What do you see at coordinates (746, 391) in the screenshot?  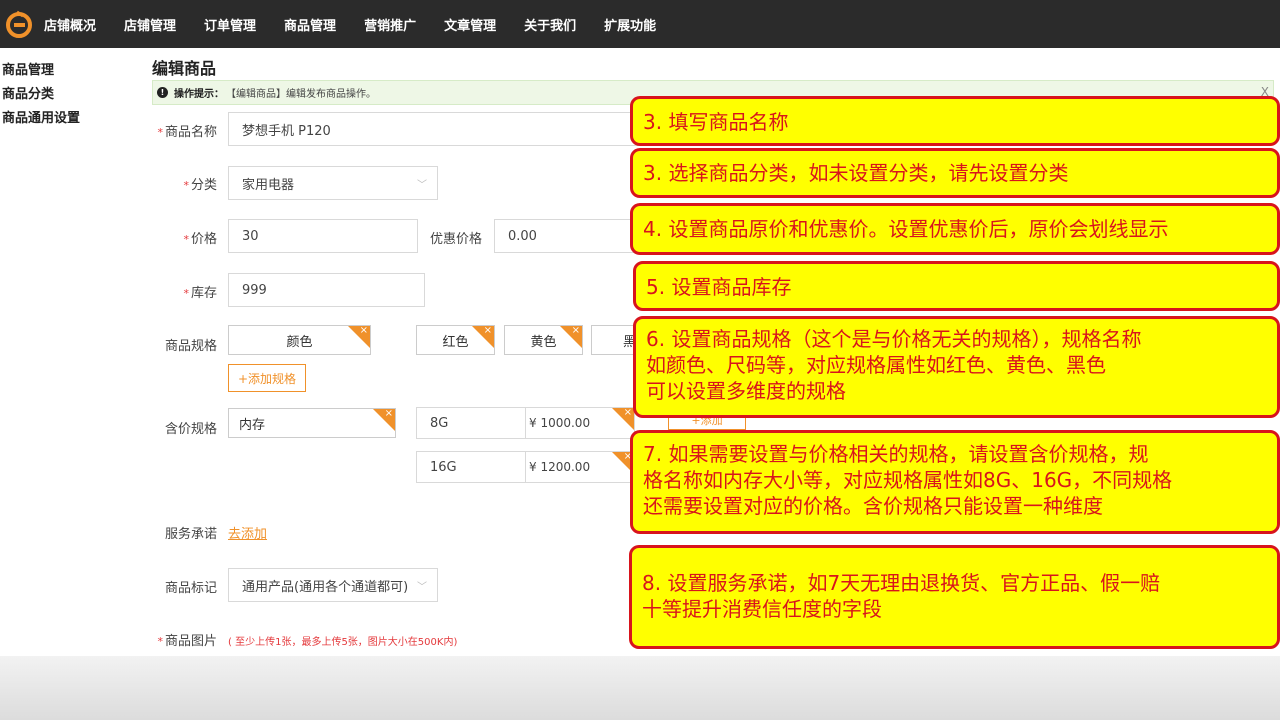 I see `callout-text: 可以设置多维度的规格` at bounding box center [746, 391].